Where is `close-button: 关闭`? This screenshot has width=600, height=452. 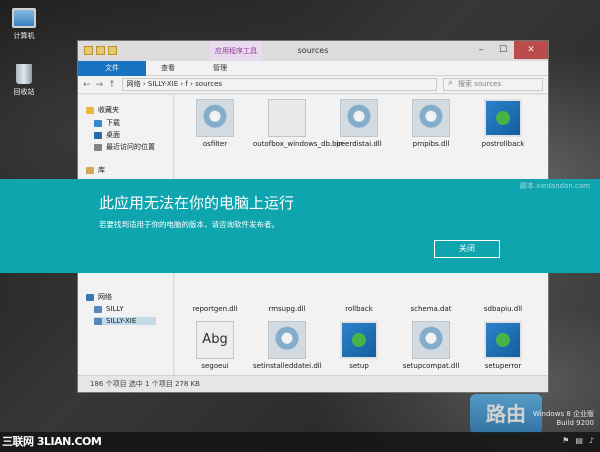
close-button: 关闭 is located at coordinates (467, 249).